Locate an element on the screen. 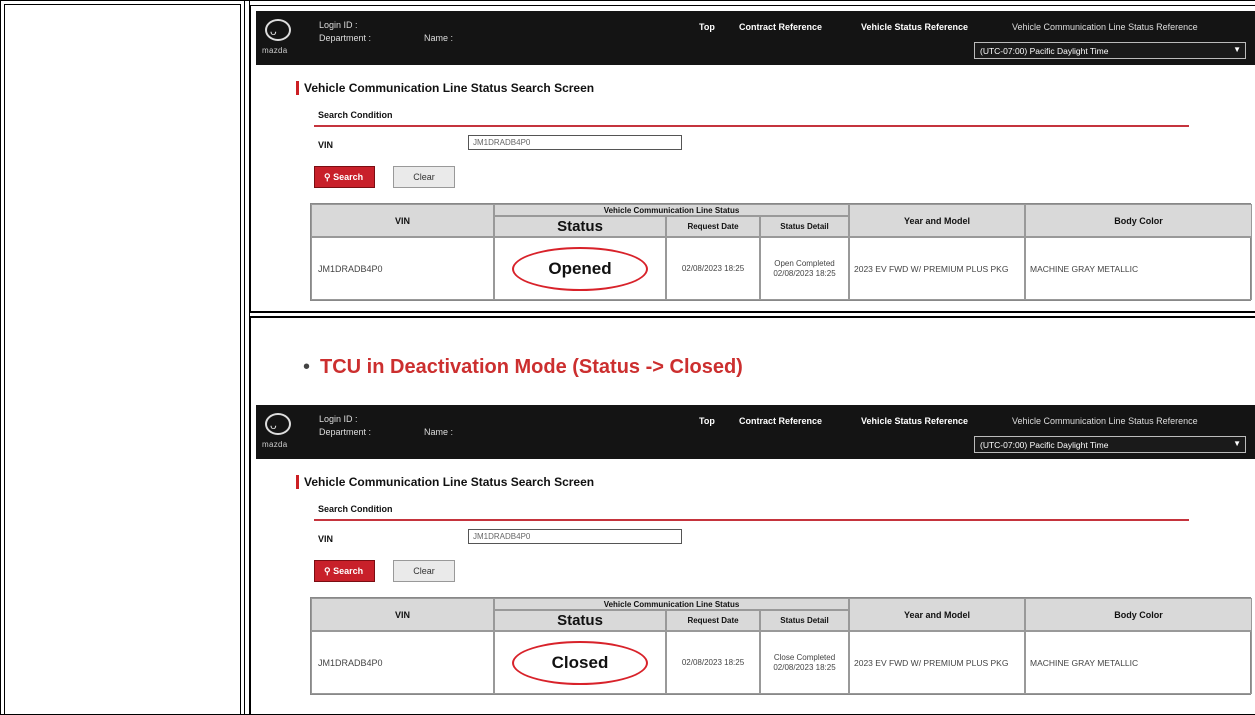 The height and width of the screenshot is (715, 1255). cell-status-detail: Open Completed 02/08/2023 18:25 is located at coordinates (804, 268).